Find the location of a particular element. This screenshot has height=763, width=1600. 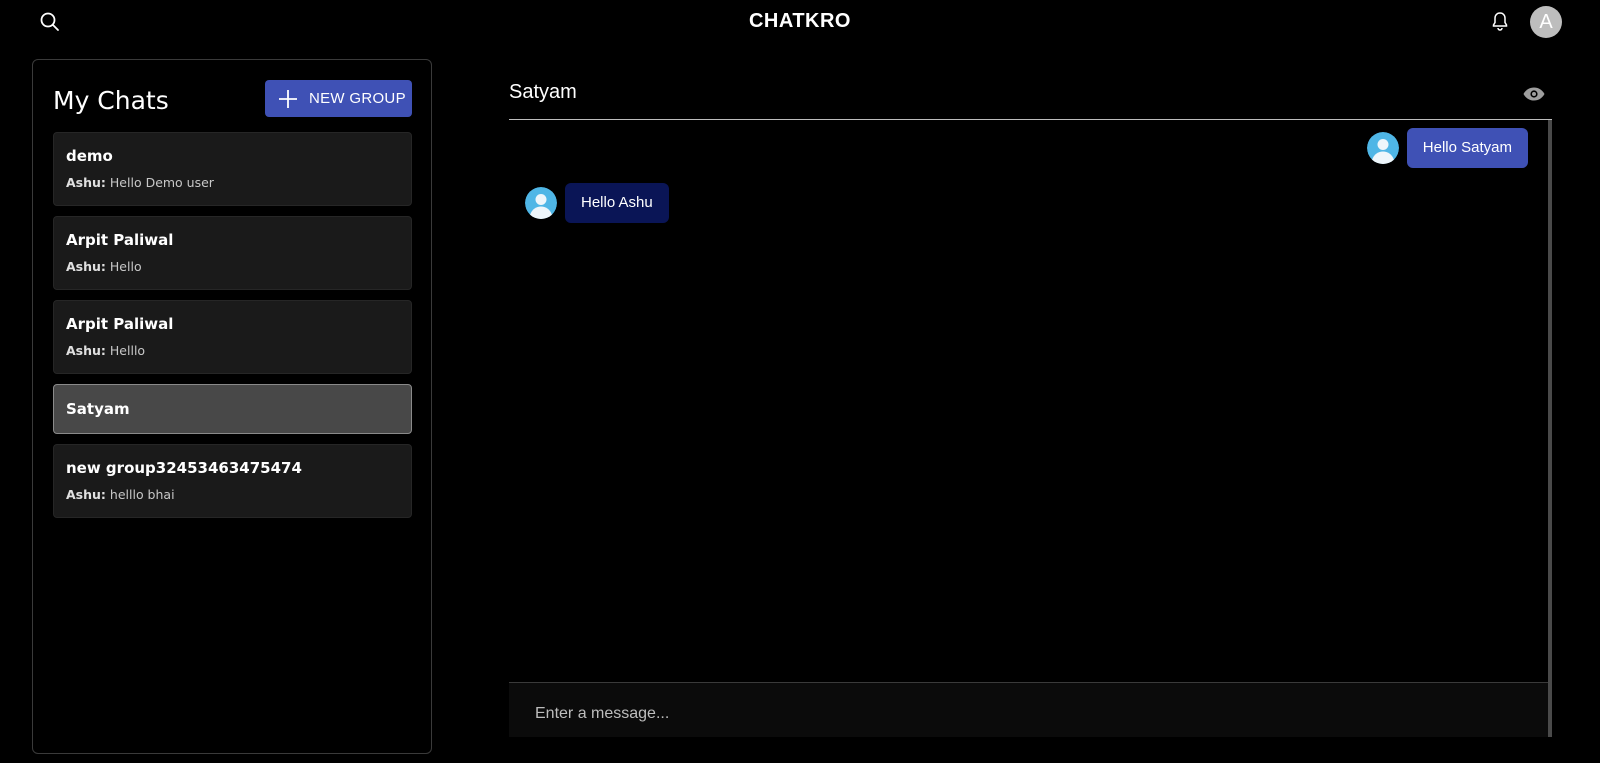

chat-last-message: helllo bhai is located at coordinates (142, 494).